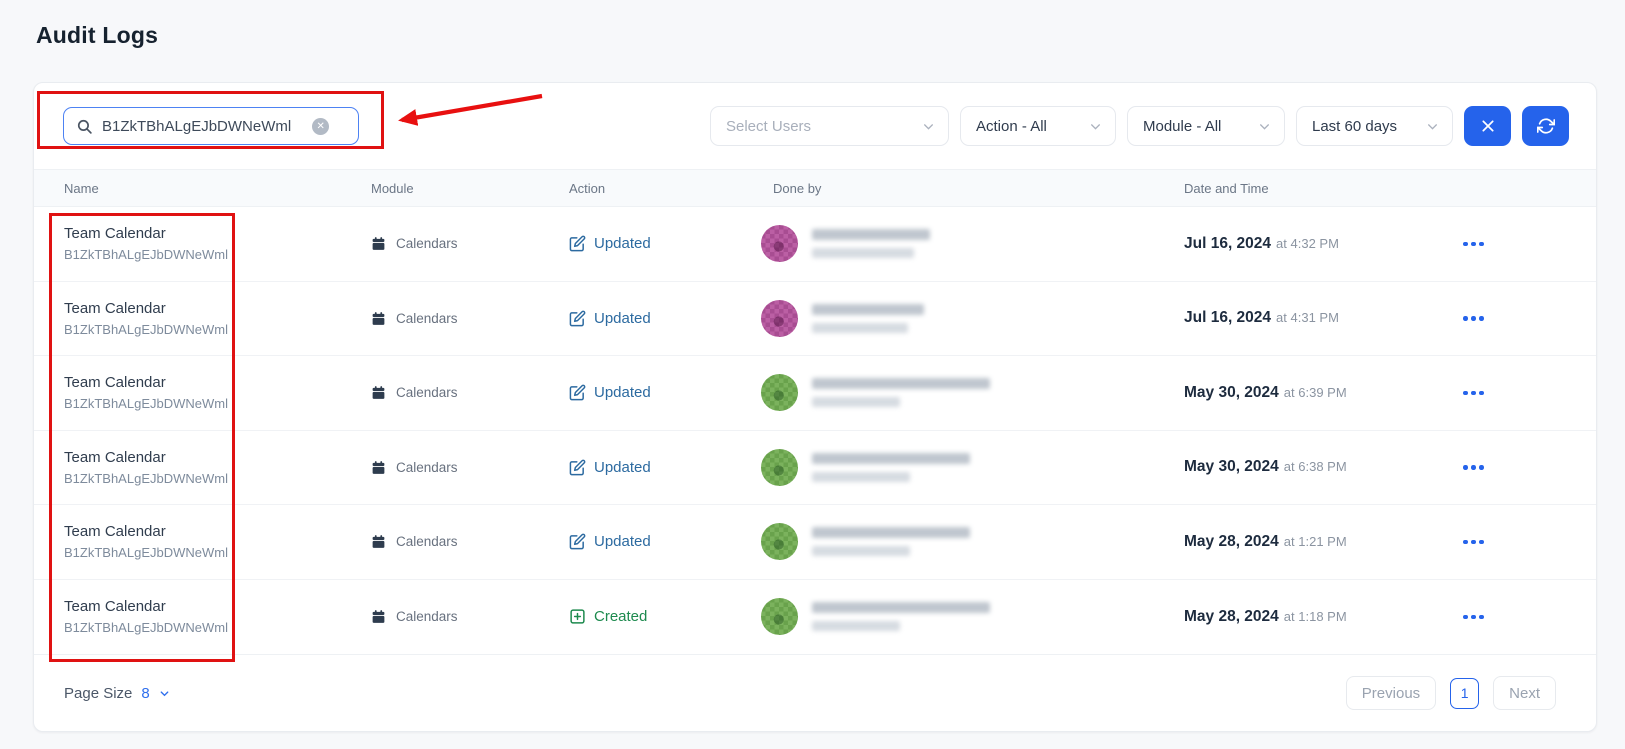  I want to click on table-footer: Page Size 8 Previous 1 Next, so click(815, 692).